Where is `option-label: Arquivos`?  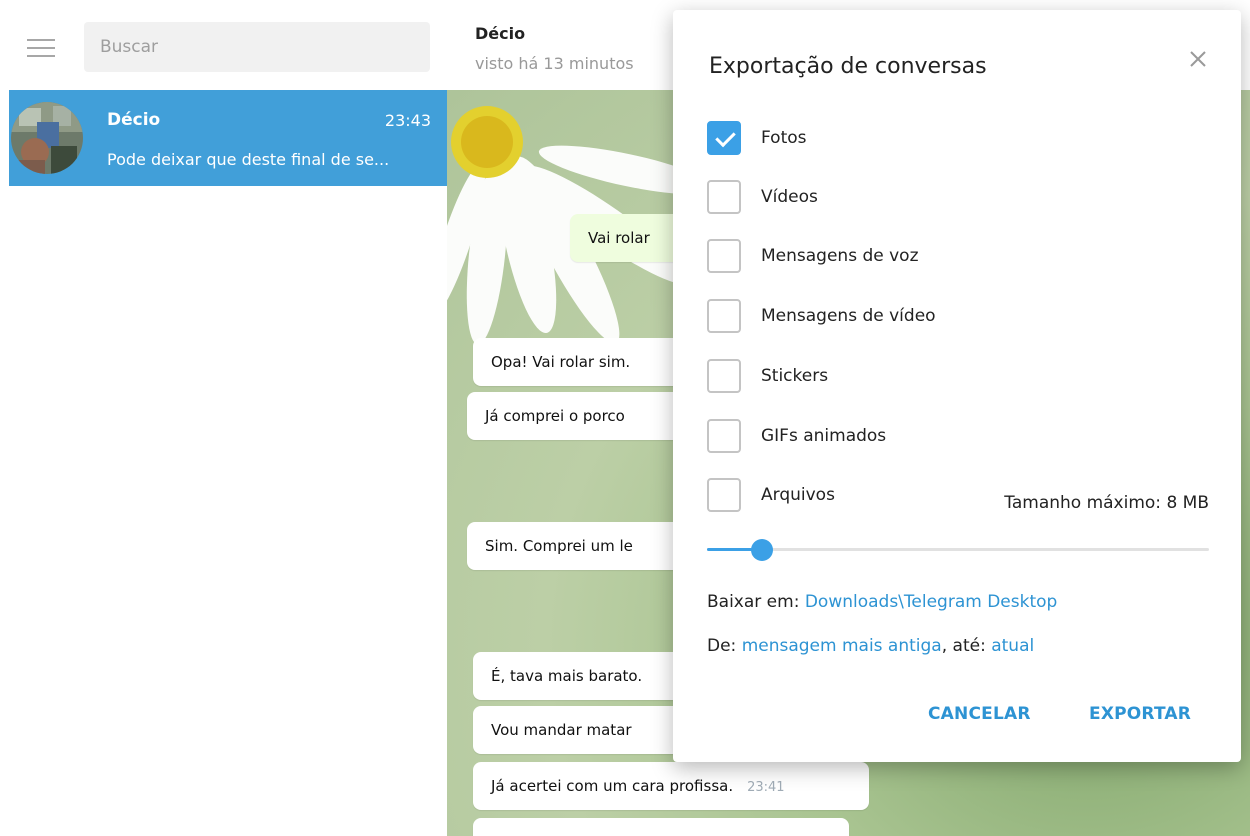
option-label: Arquivos is located at coordinates (798, 495).